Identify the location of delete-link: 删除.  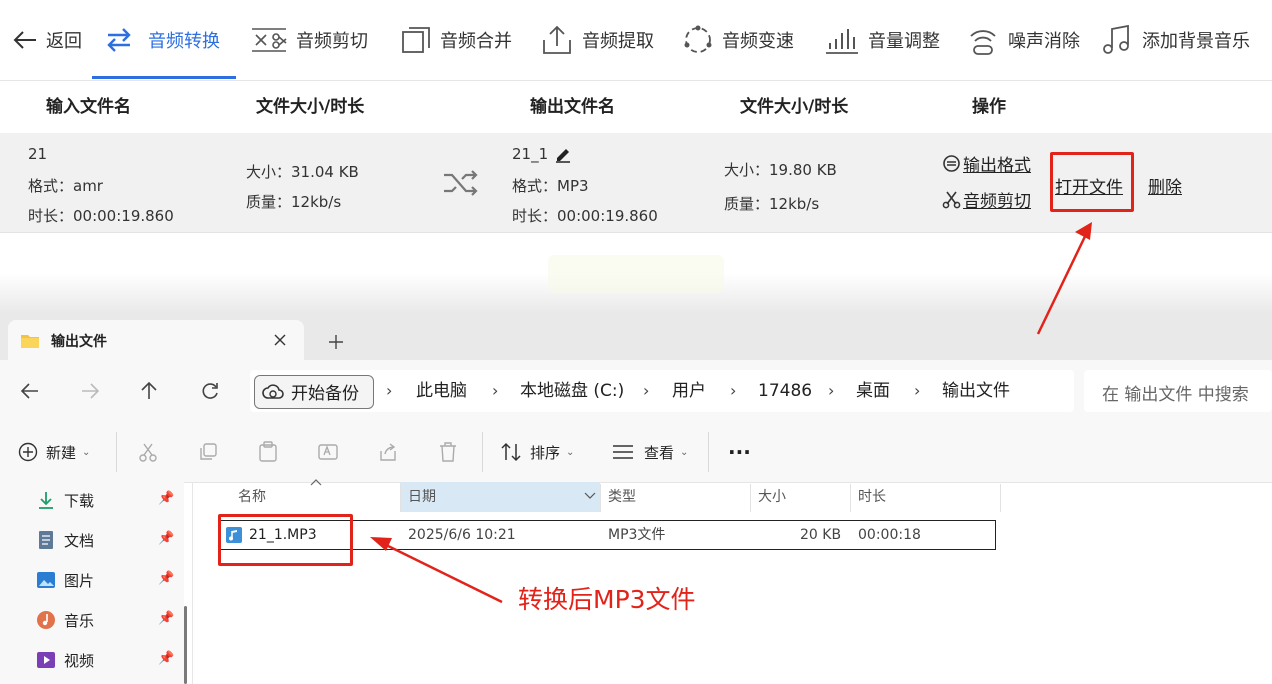
(1165, 185).